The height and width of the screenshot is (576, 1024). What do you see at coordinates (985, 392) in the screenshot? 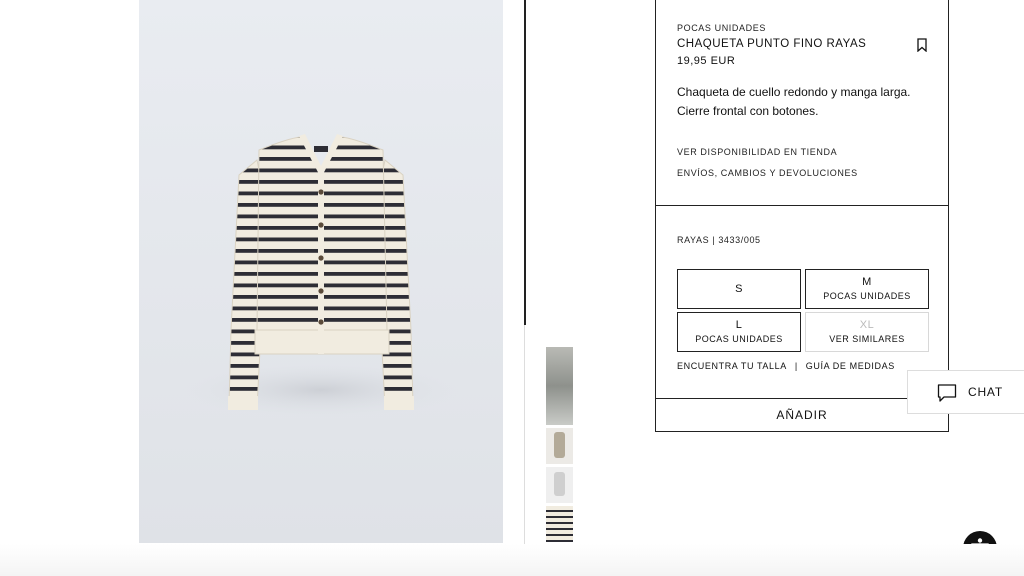
I see `chat-label: CHAT` at bounding box center [985, 392].